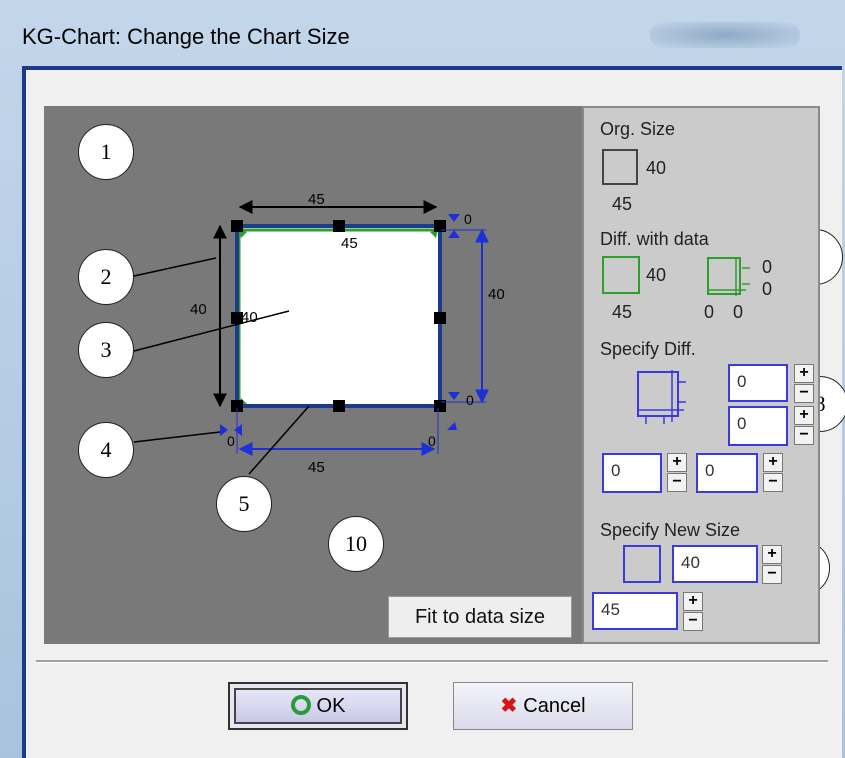 Image resolution: width=845 pixels, height=758 pixels. What do you see at coordinates (767, 289) in the screenshot?
I see `diff-bottom-value: 0` at bounding box center [767, 289].